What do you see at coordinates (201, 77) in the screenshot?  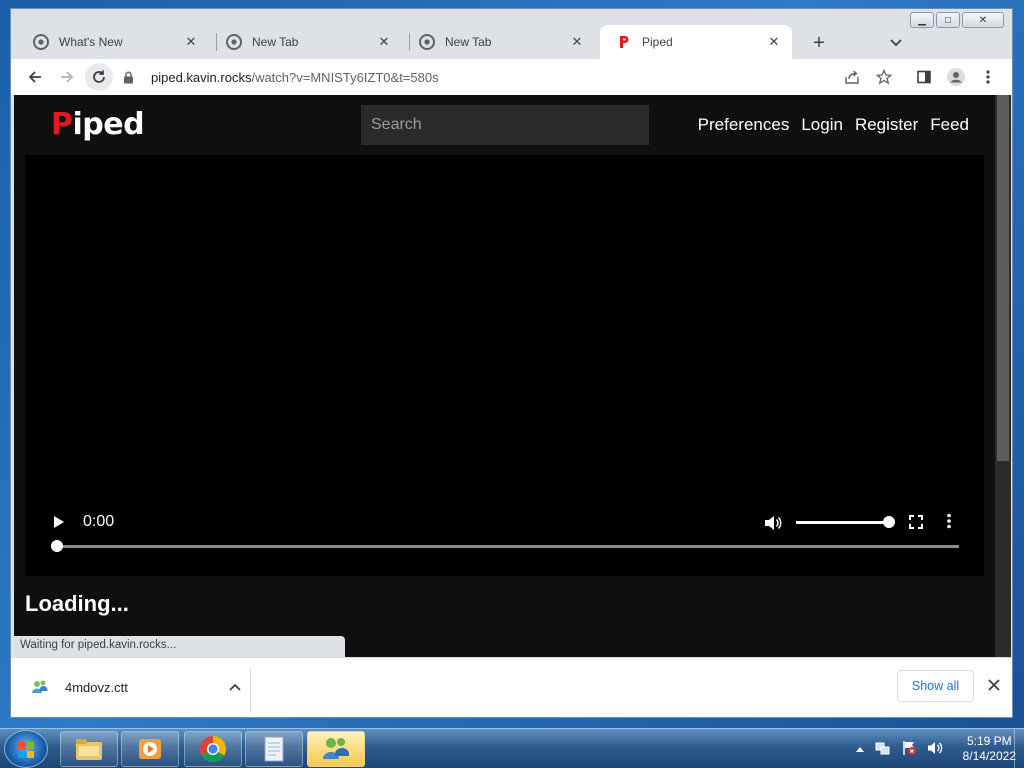 I see `url-host: piped.kavin.rocks` at bounding box center [201, 77].